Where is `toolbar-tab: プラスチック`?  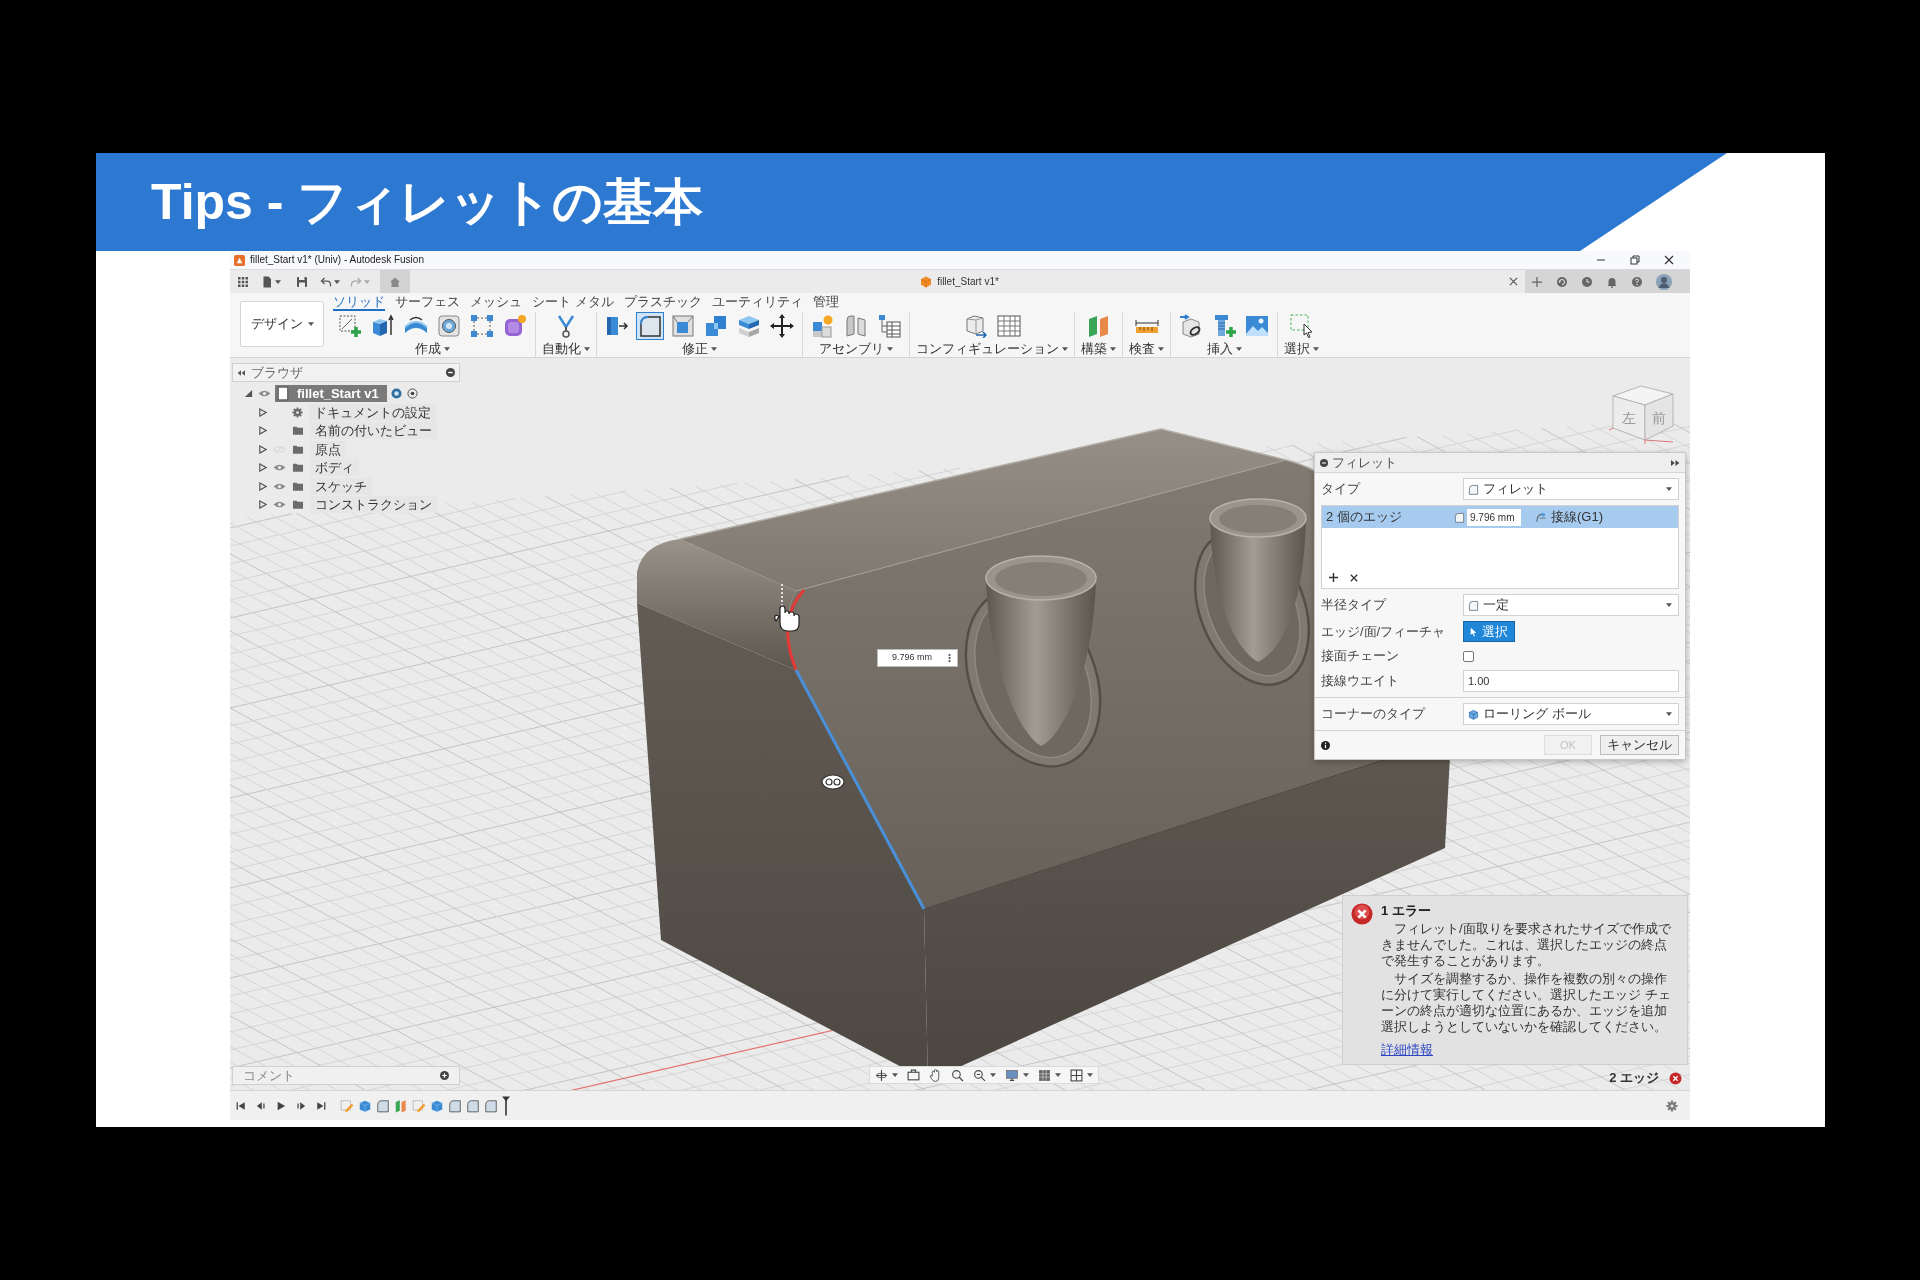
toolbar-tab: プラスチック is located at coordinates (662, 302).